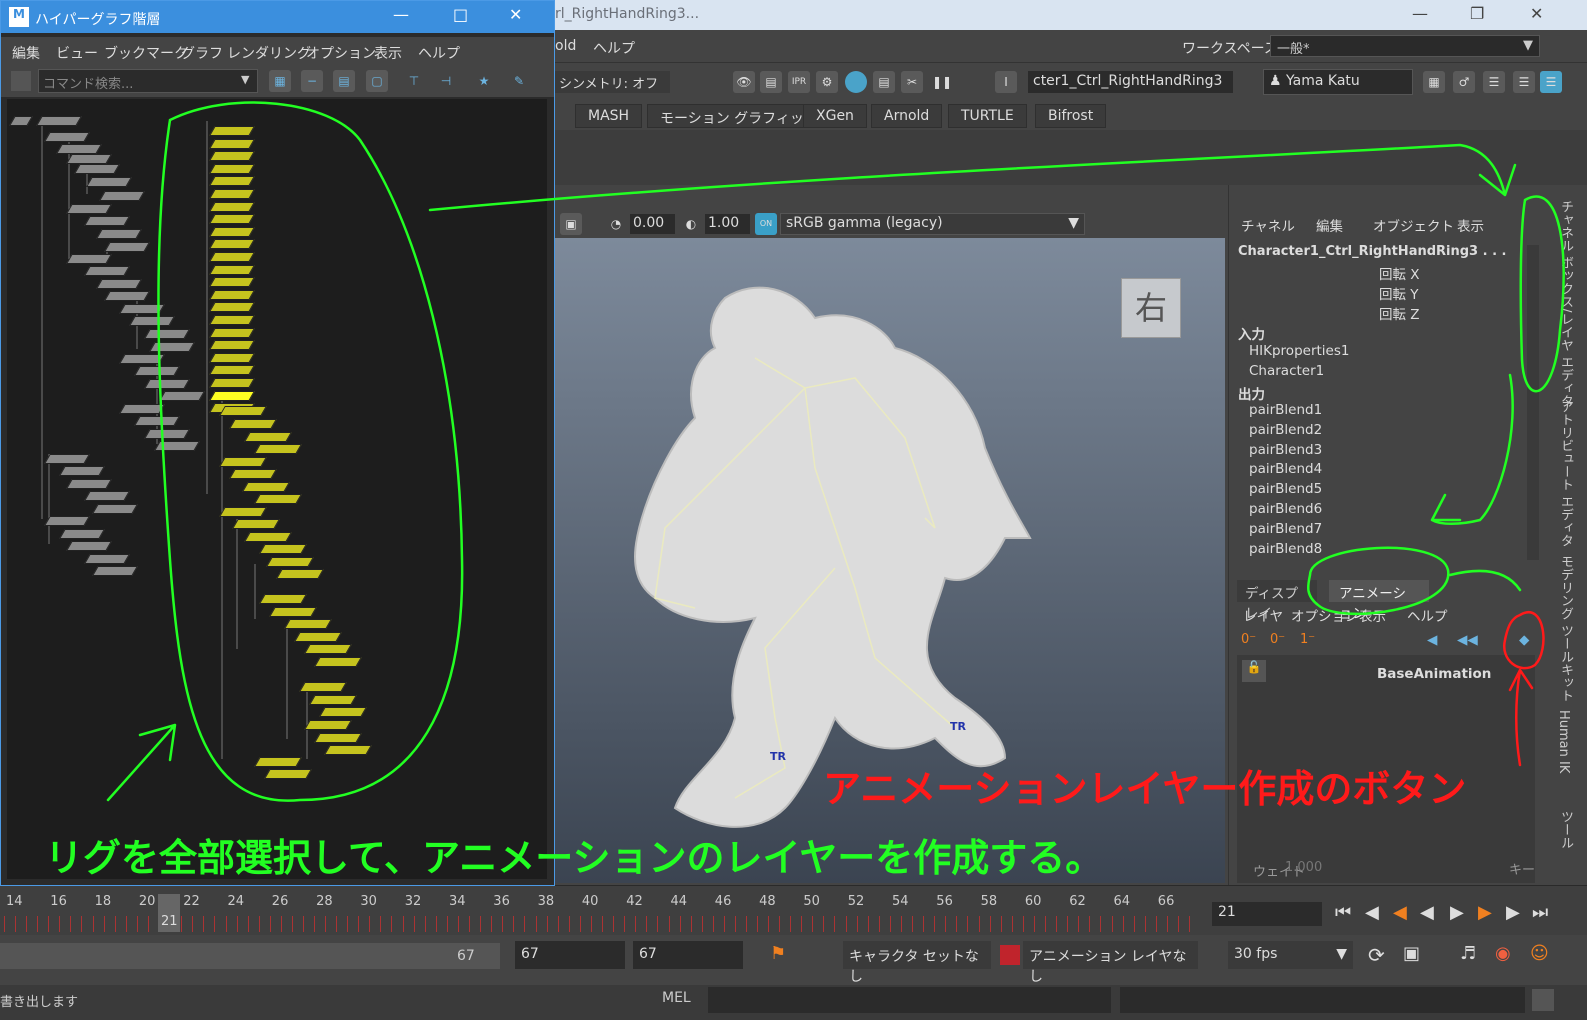 The width and height of the screenshot is (1587, 1020). I want to click on channel-rotate-z-label: 回転 Z, so click(1399, 313).